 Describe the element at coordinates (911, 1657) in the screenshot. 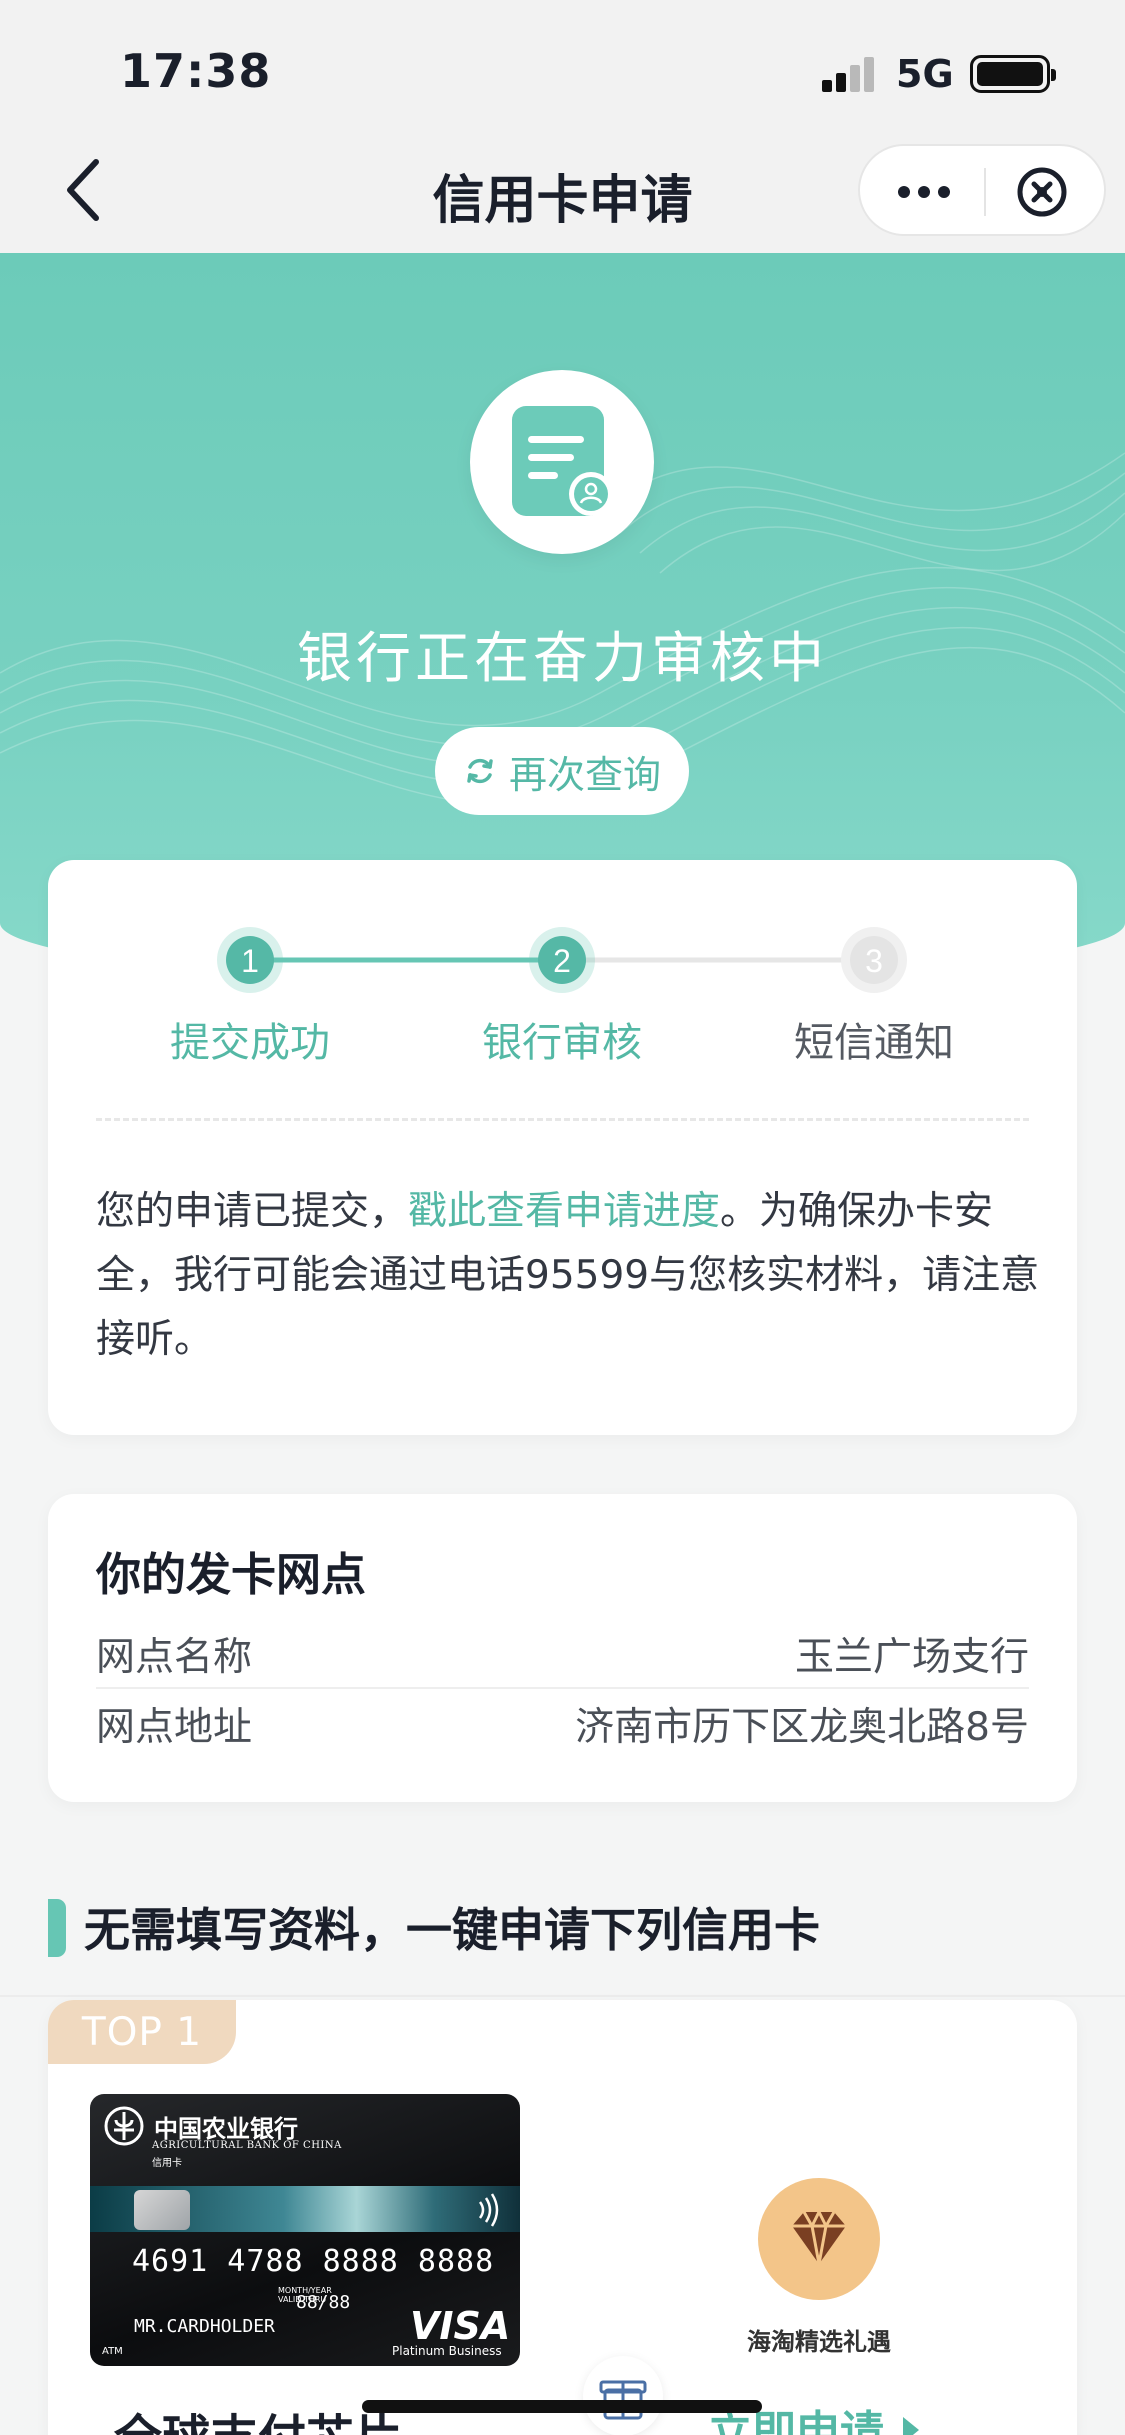

I see `branch-name-value: 玉兰广场支行` at that location.